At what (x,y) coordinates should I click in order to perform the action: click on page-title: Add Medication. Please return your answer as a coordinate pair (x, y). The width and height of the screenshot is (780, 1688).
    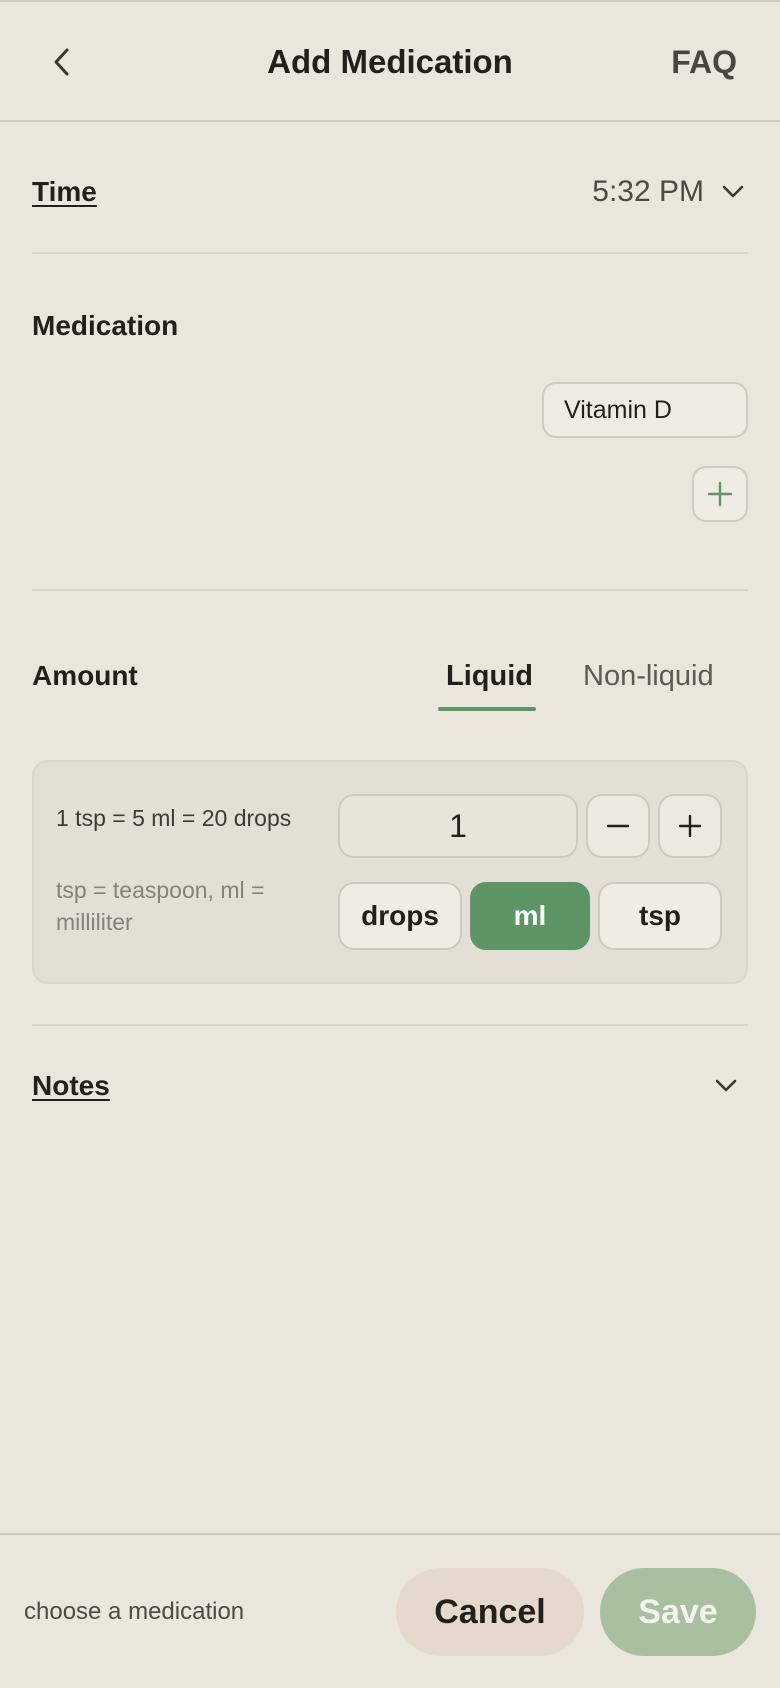
    Looking at the image, I should click on (390, 61).